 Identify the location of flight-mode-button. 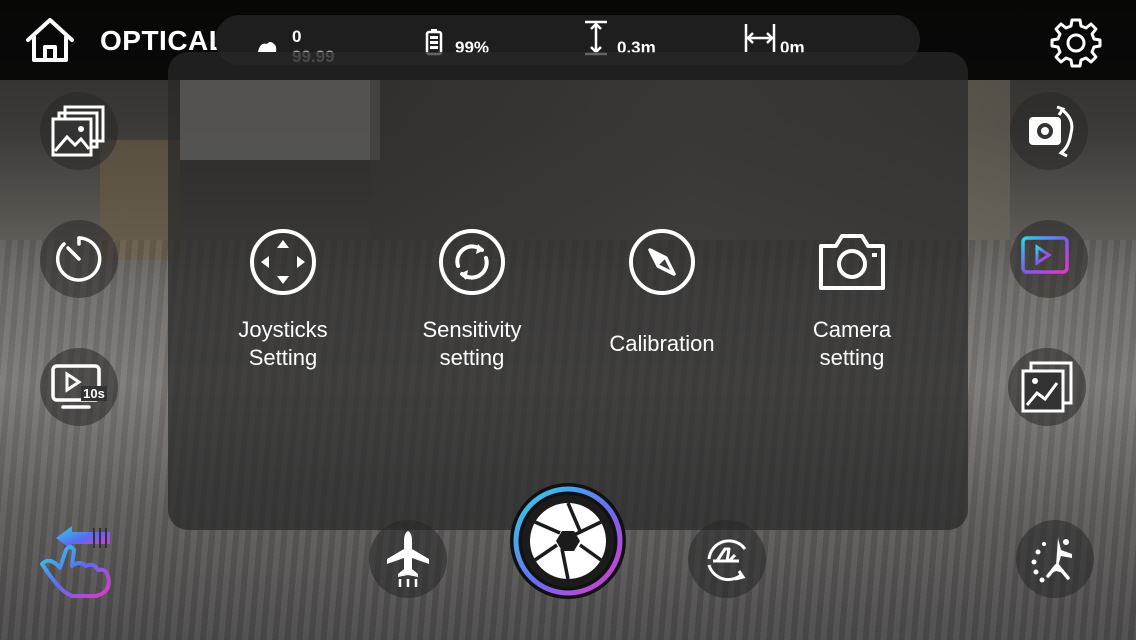
(1055, 559).